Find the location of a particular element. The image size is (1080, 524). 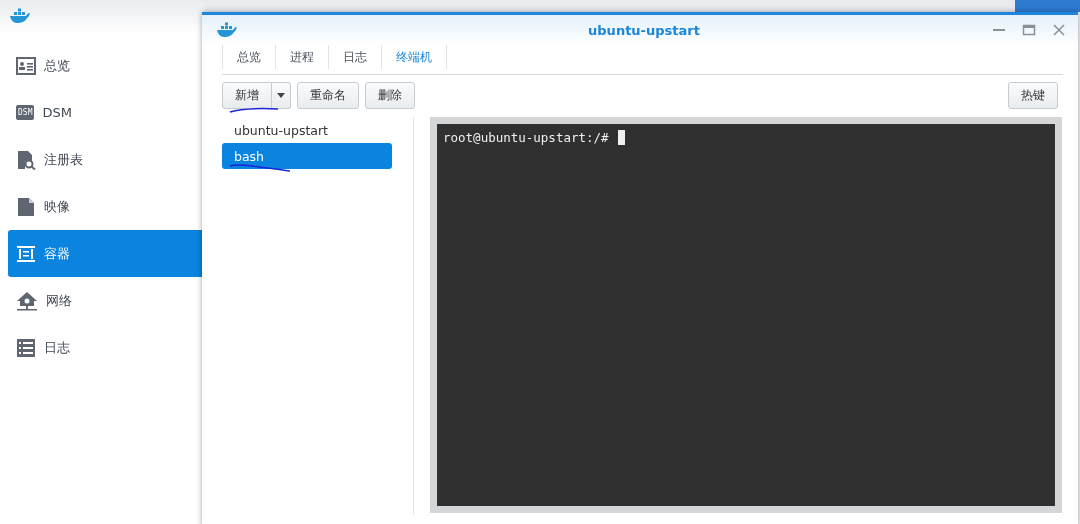

container-icon is located at coordinates (26, 253).